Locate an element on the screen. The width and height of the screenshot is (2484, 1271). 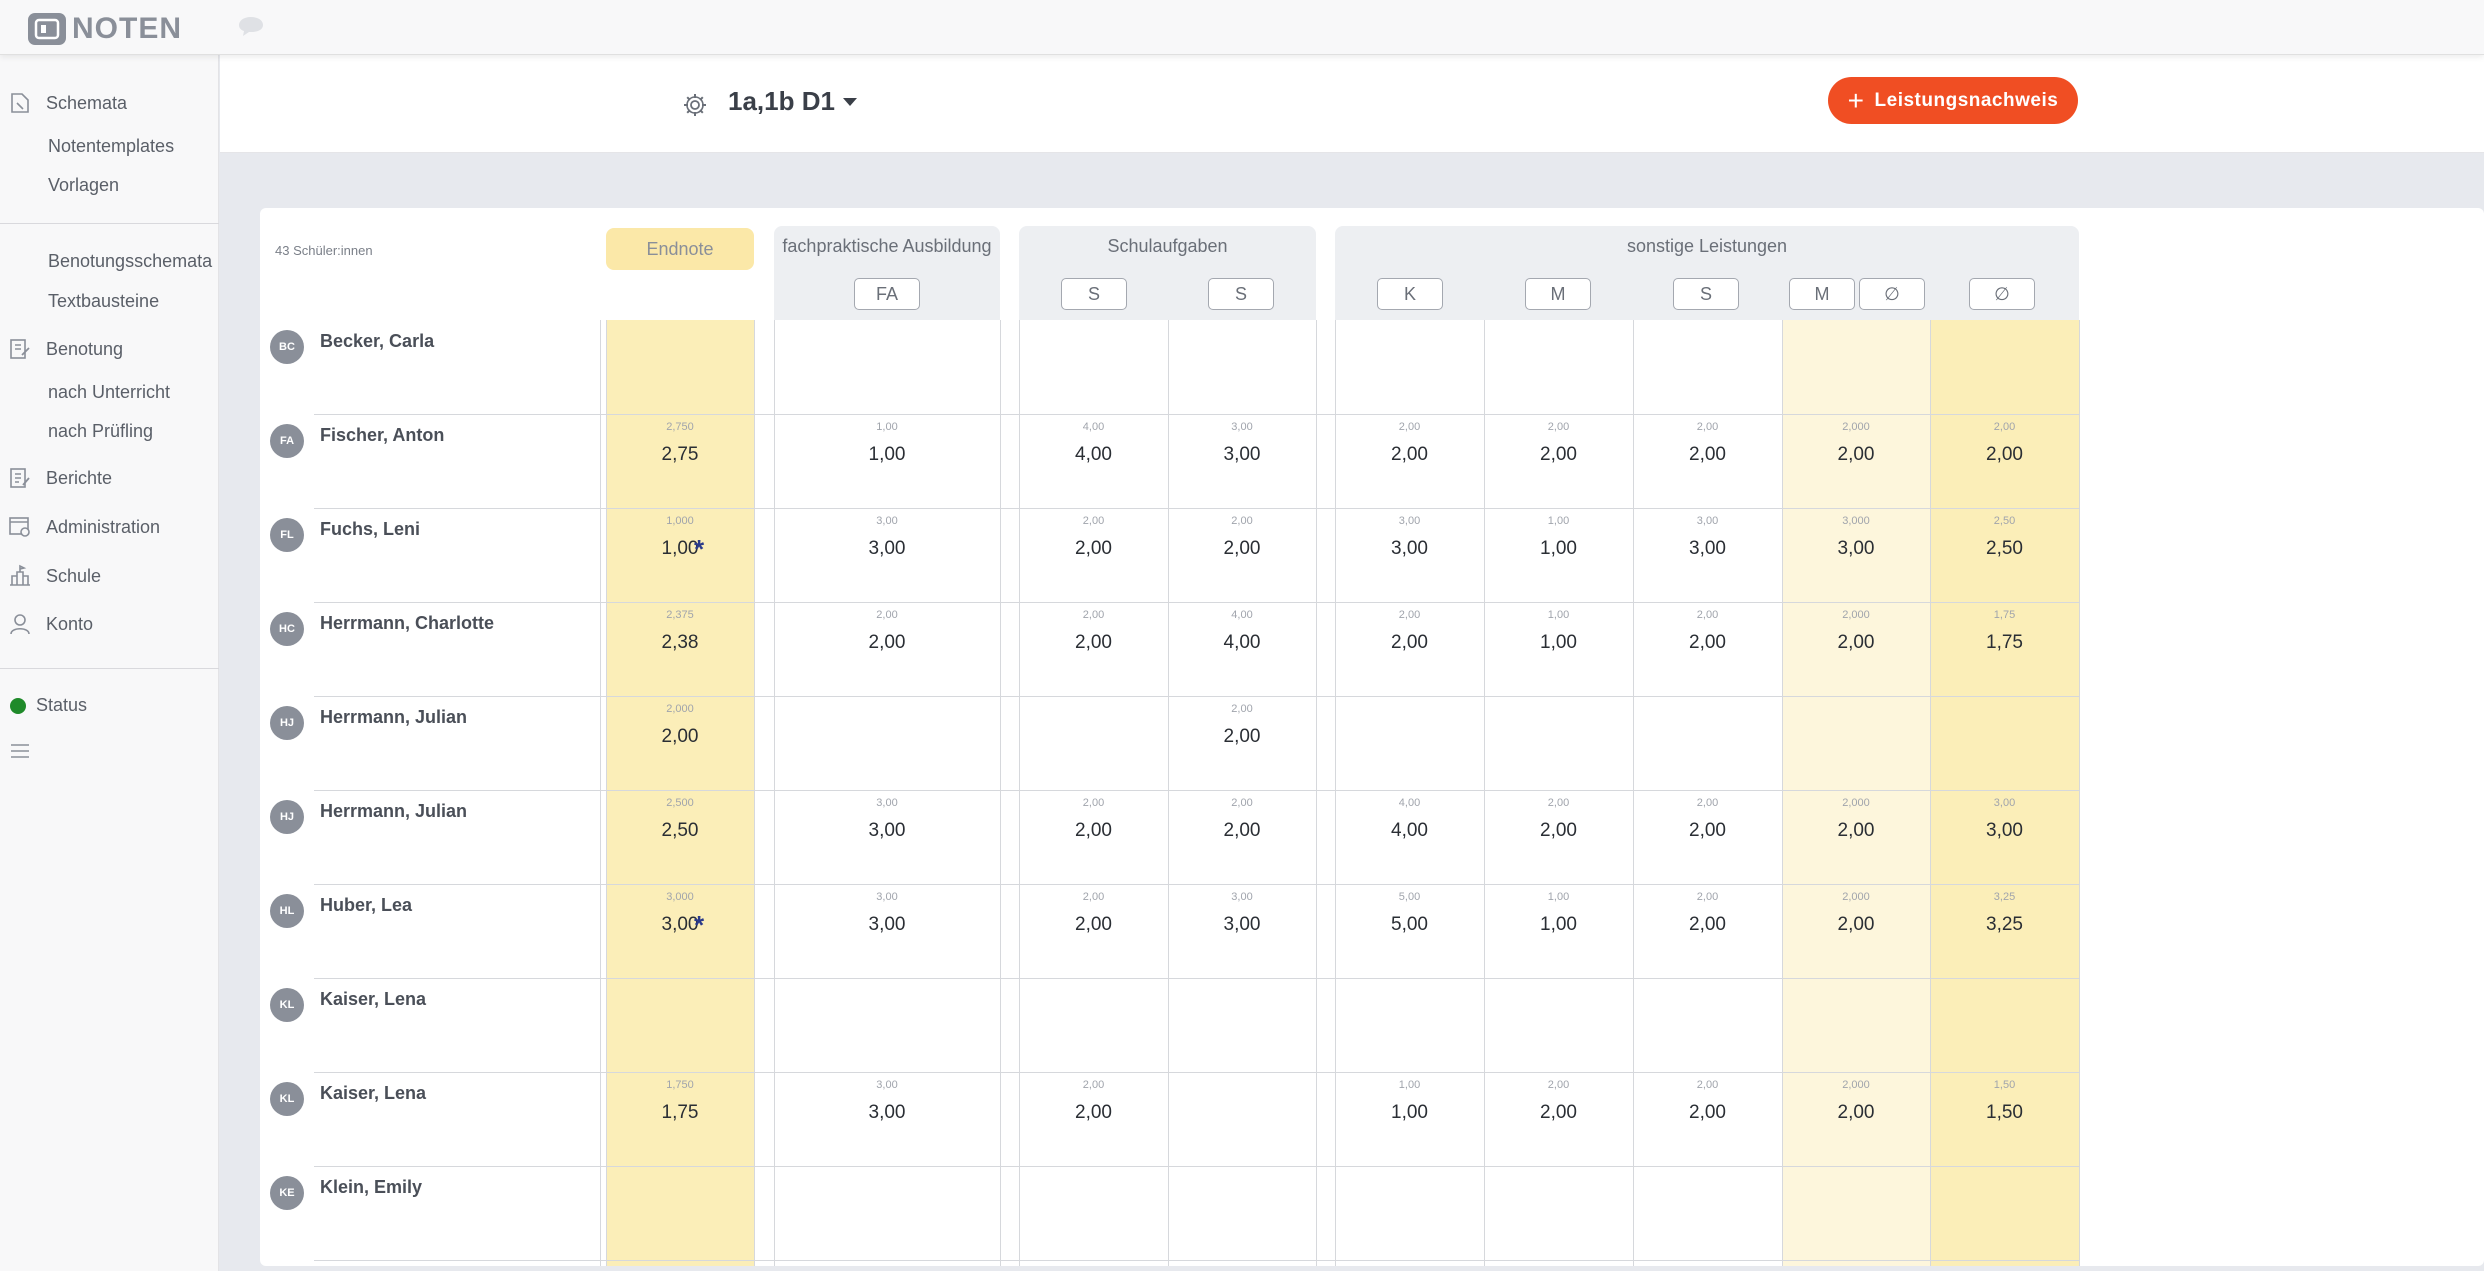
sidebar-item-nach-pruefling: nach Prüfling is located at coordinates (100, 431).